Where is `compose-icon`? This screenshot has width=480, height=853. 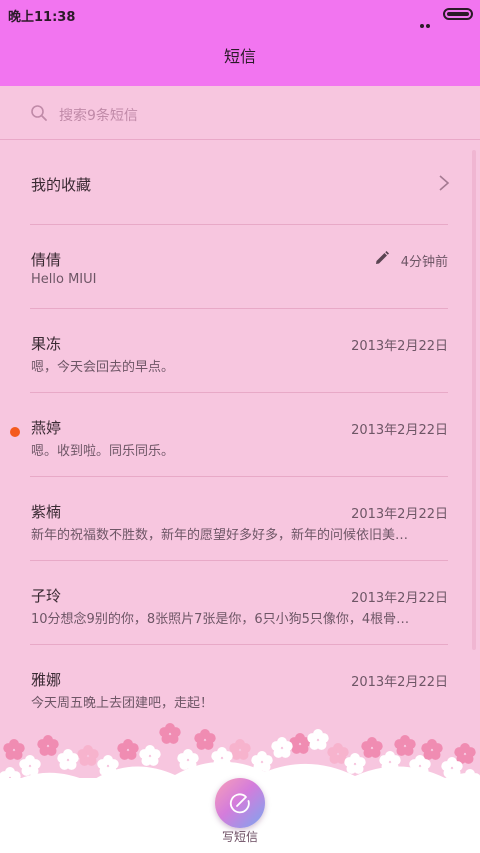
compose-icon is located at coordinates (239, 803).